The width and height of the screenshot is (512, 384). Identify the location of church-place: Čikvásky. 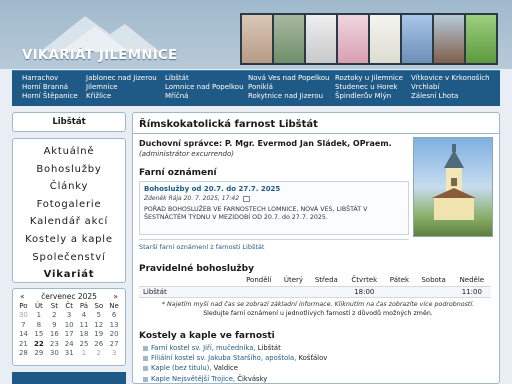
(252, 378).